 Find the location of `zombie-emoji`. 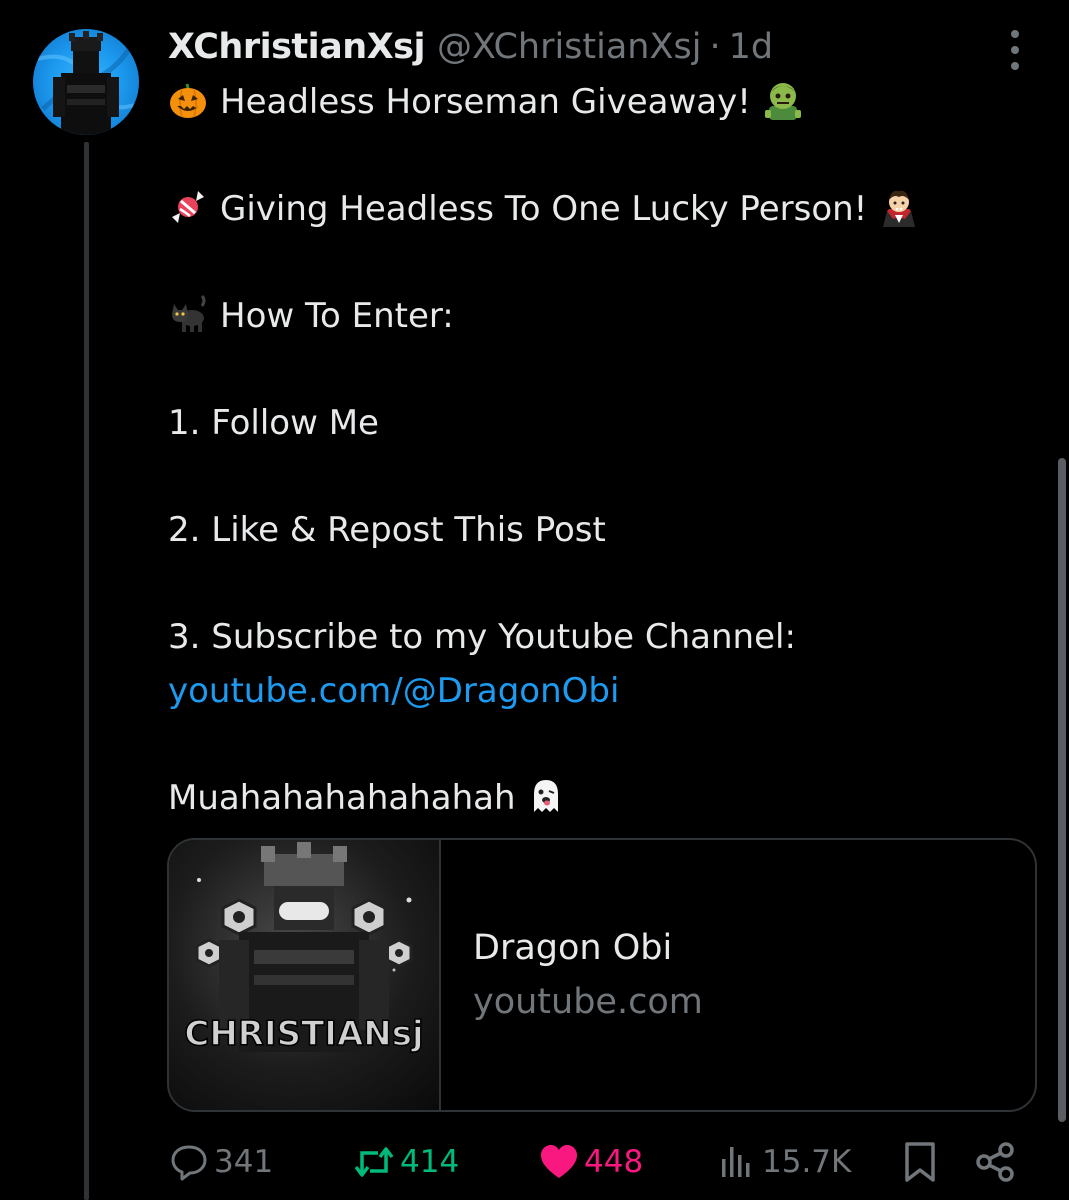

zombie-emoji is located at coordinates (782, 101).